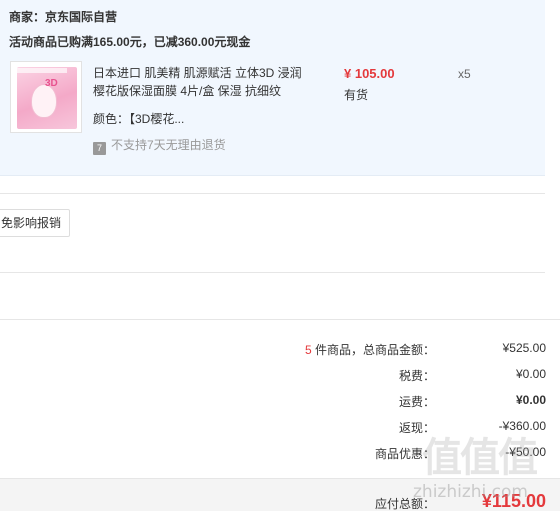 This screenshot has width=560, height=512. What do you see at coordinates (356, 95) in the screenshot?
I see `stock-status: 有货` at bounding box center [356, 95].